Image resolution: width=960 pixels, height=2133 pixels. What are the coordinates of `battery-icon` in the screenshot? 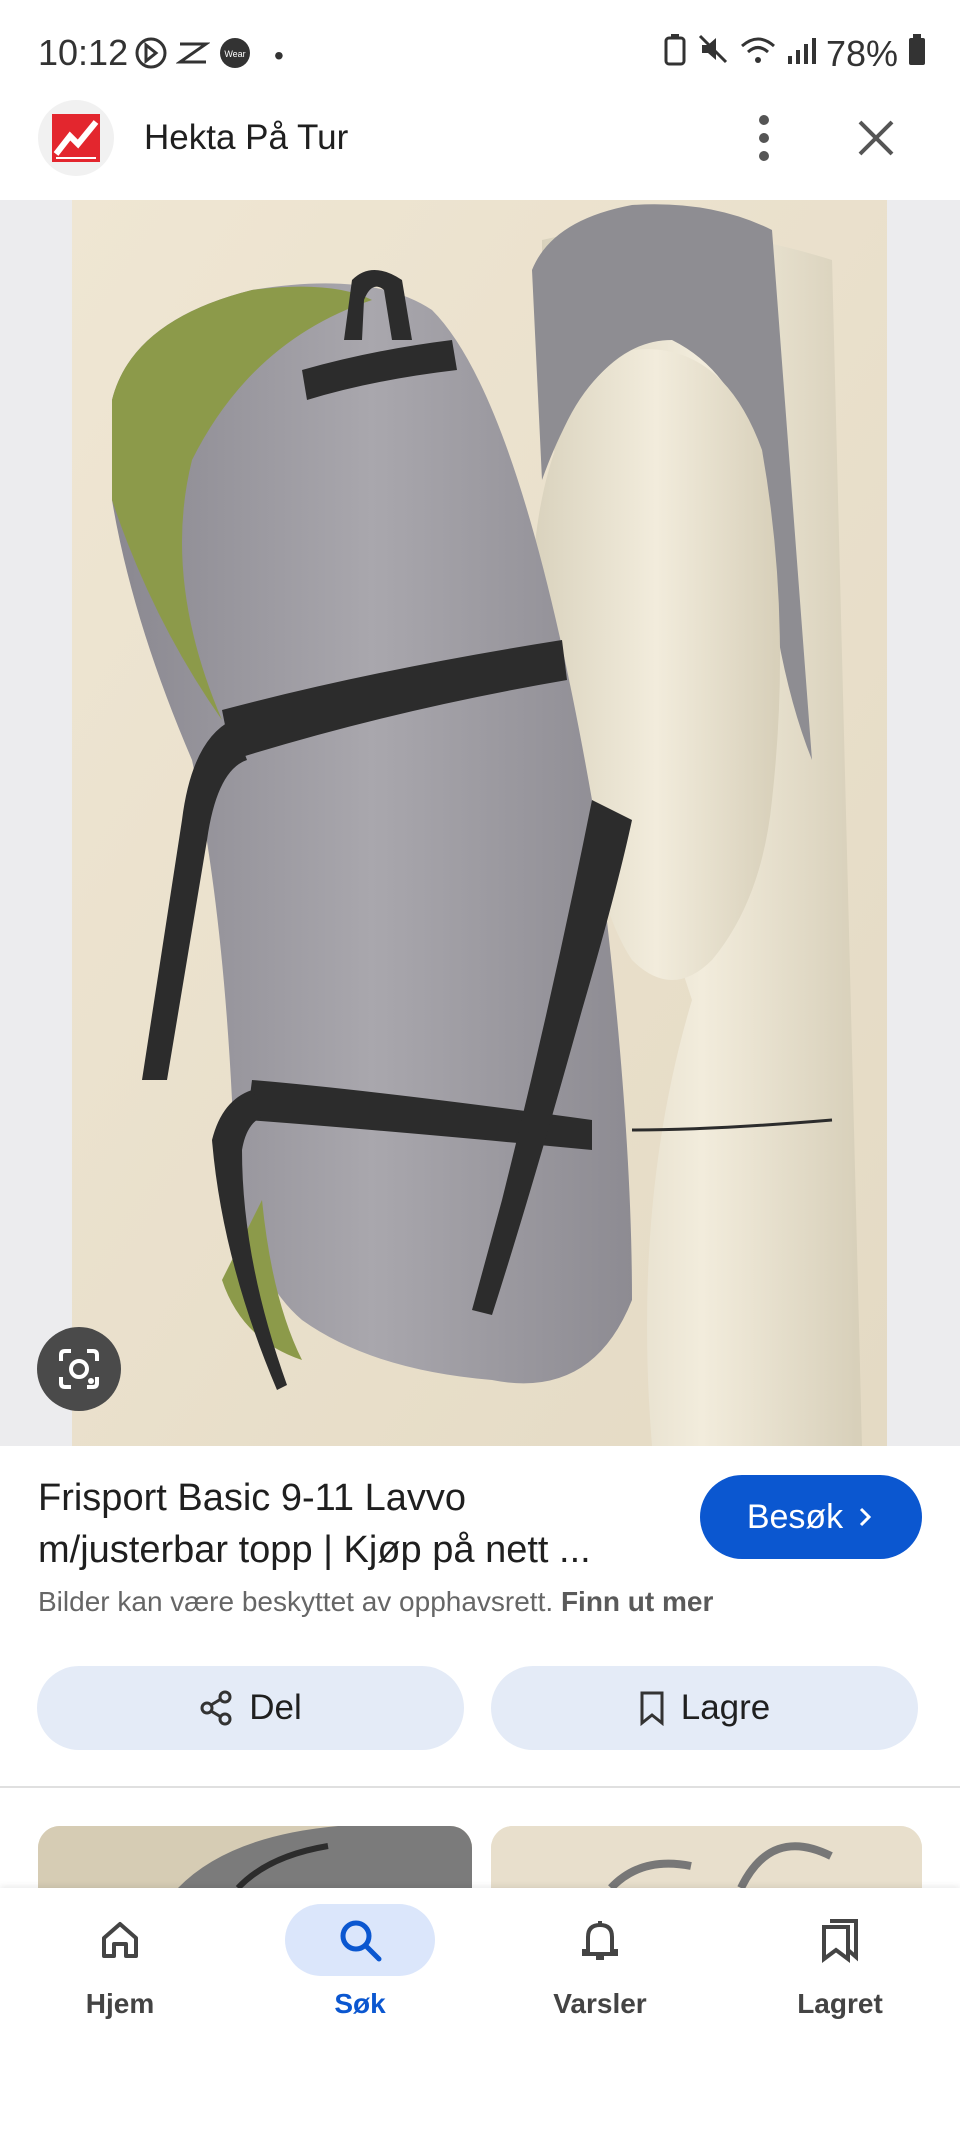 It's located at (917, 54).